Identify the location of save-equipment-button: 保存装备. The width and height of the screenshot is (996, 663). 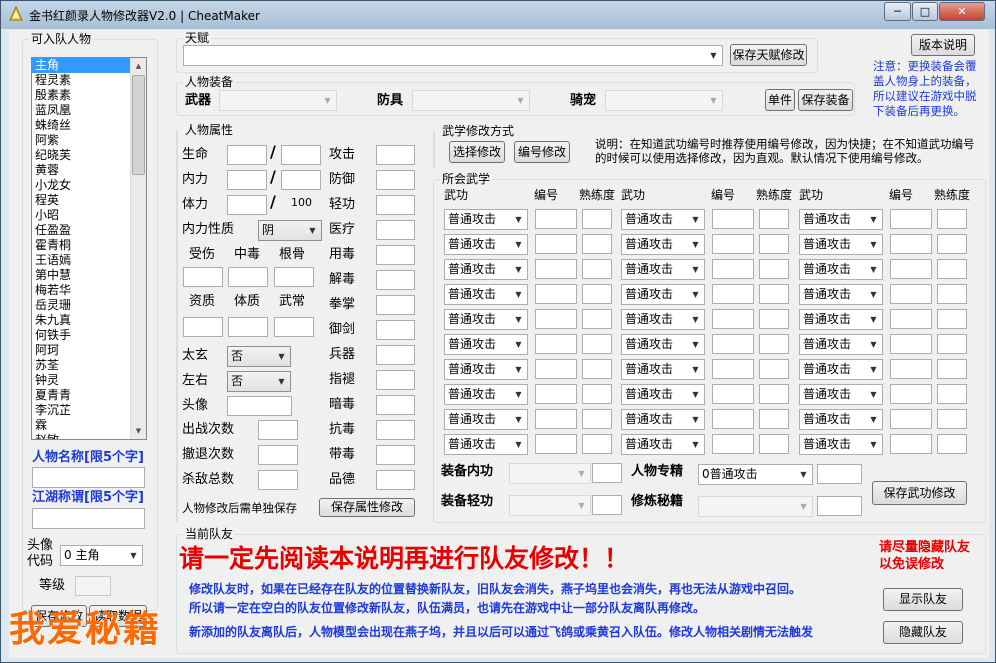
(825, 100).